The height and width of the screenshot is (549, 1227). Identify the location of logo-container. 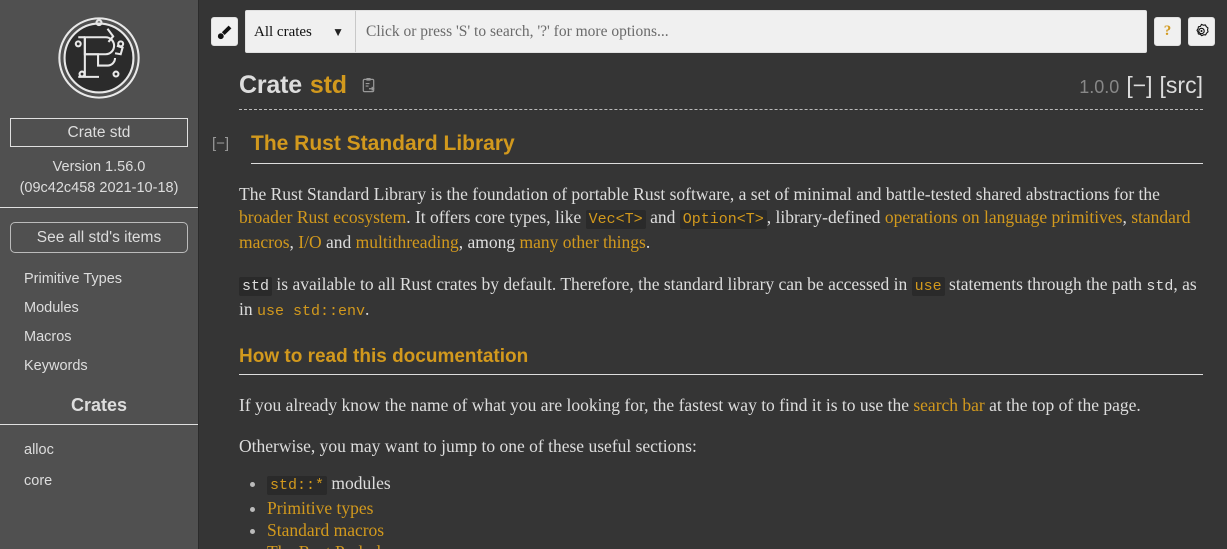
(99, 54).